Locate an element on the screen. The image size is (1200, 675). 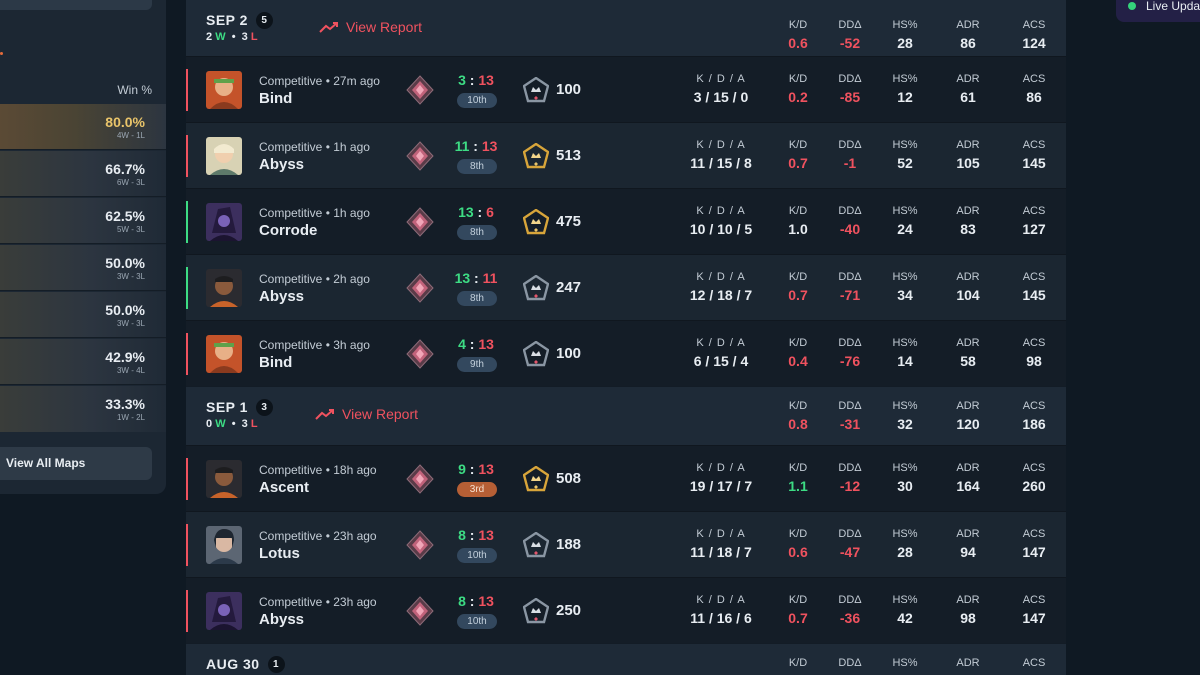
map-row: 62.5% 5W - 3L is located at coordinates (83, 221).